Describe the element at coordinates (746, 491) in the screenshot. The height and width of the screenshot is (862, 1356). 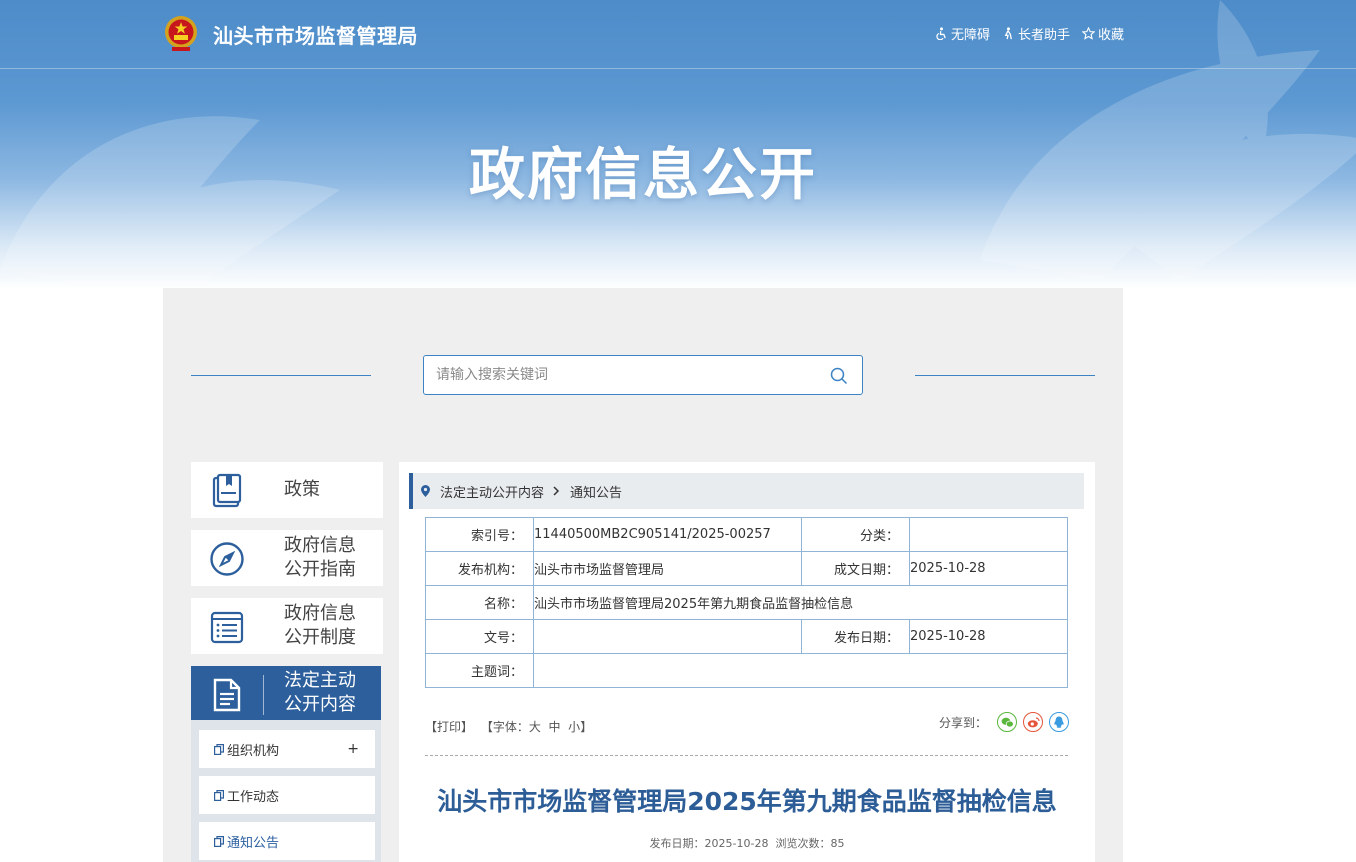
I see `breadcrumb: 法定主动公开内容 通知公告` at that location.